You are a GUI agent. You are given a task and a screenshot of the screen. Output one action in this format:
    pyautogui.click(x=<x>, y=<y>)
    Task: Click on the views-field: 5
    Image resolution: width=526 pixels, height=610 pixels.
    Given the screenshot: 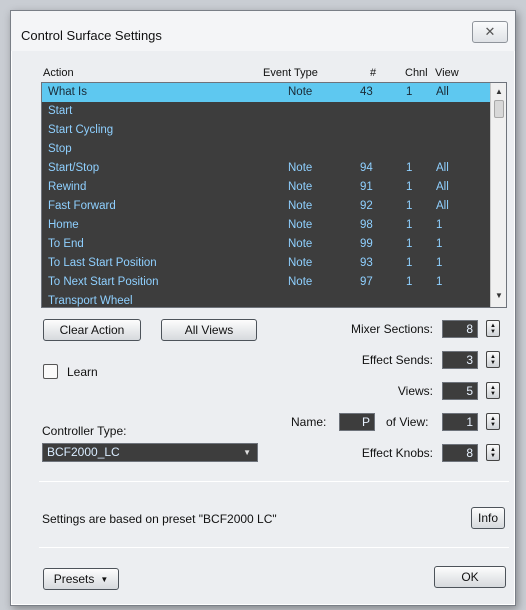 What is the action you would take?
    pyautogui.click(x=460, y=391)
    